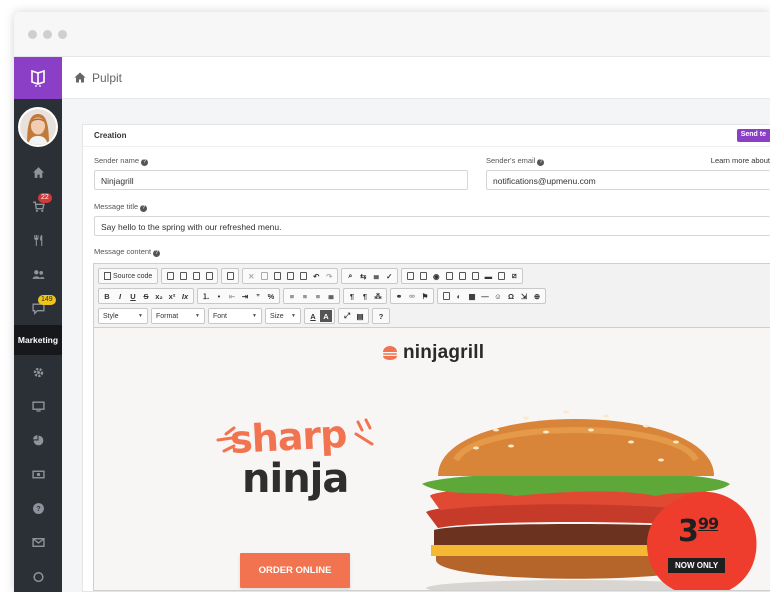 This screenshot has width=770, height=592. What do you see at coordinates (245, 296) in the screenshot?
I see `indent-button: ⇥` at bounding box center [245, 296].